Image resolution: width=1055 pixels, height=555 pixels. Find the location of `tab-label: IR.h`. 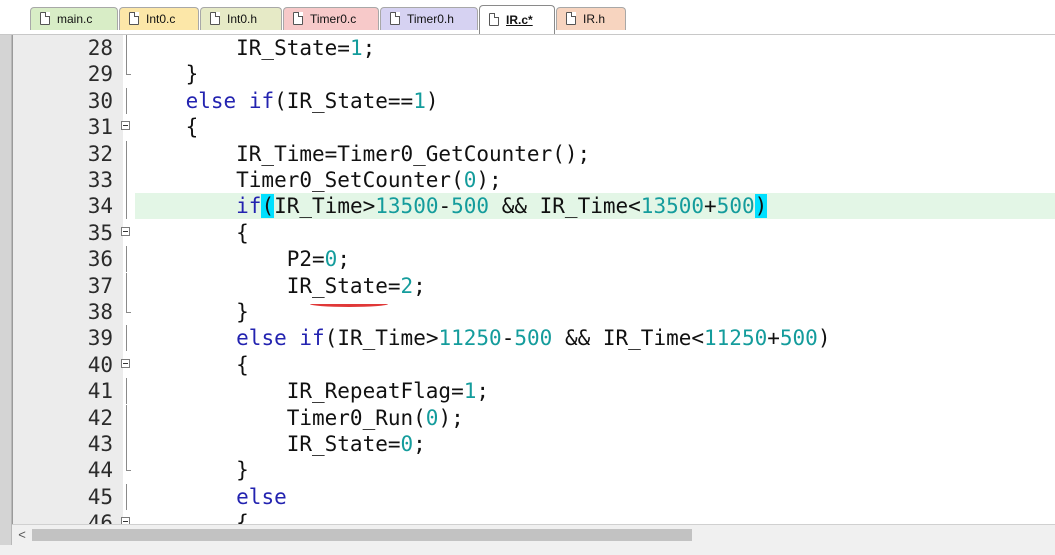

tab-label: IR.h is located at coordinates (594, 19).